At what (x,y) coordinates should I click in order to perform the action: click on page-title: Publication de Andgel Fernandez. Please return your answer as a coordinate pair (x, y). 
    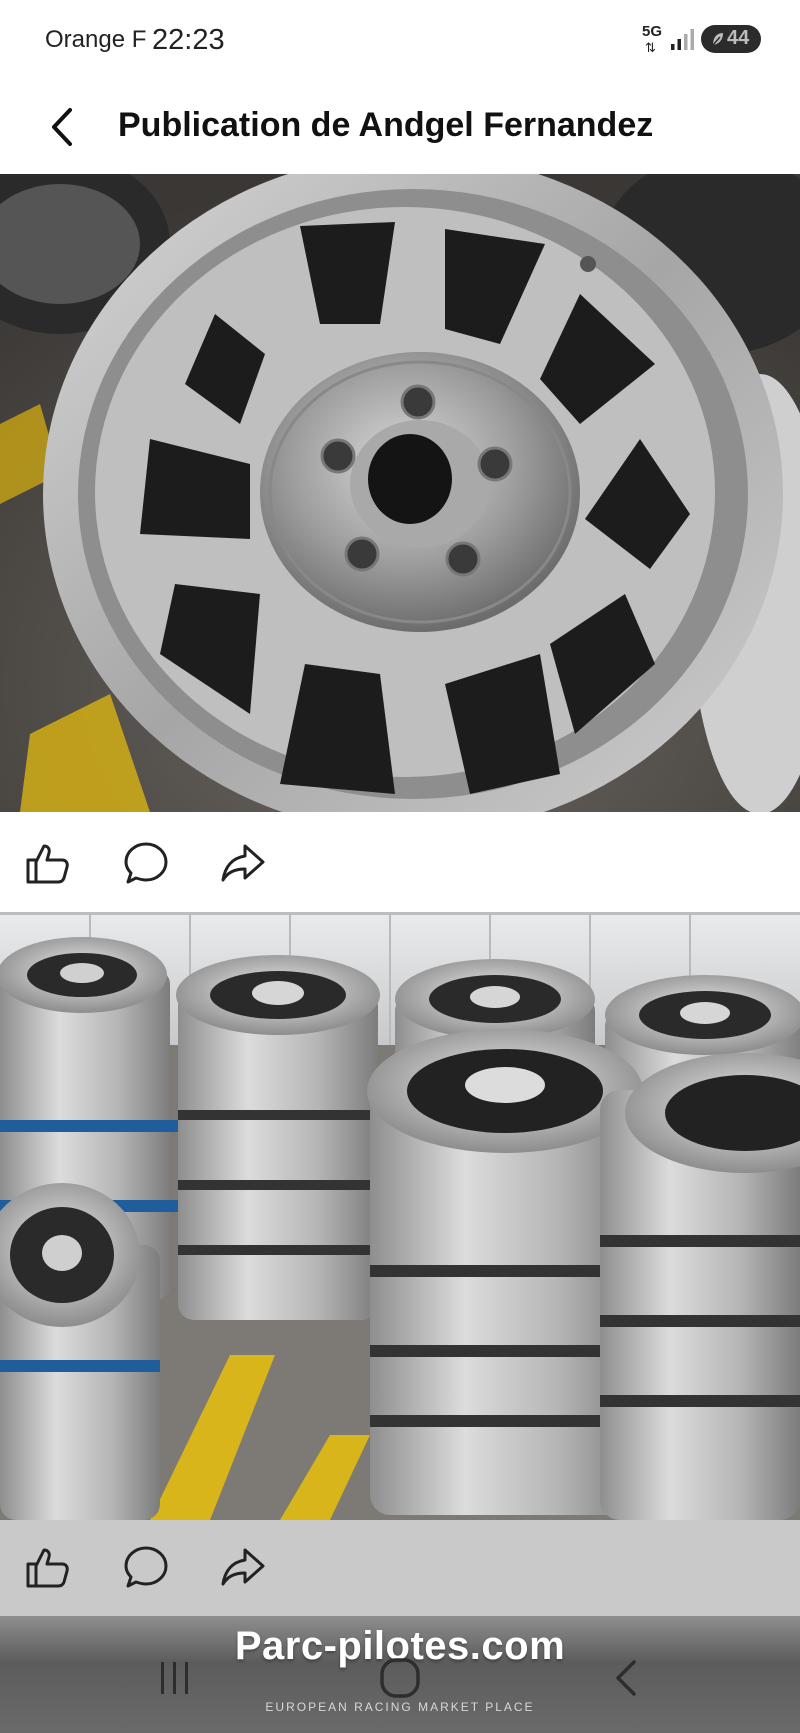
    Looking at the image, I should click on (386, 125).